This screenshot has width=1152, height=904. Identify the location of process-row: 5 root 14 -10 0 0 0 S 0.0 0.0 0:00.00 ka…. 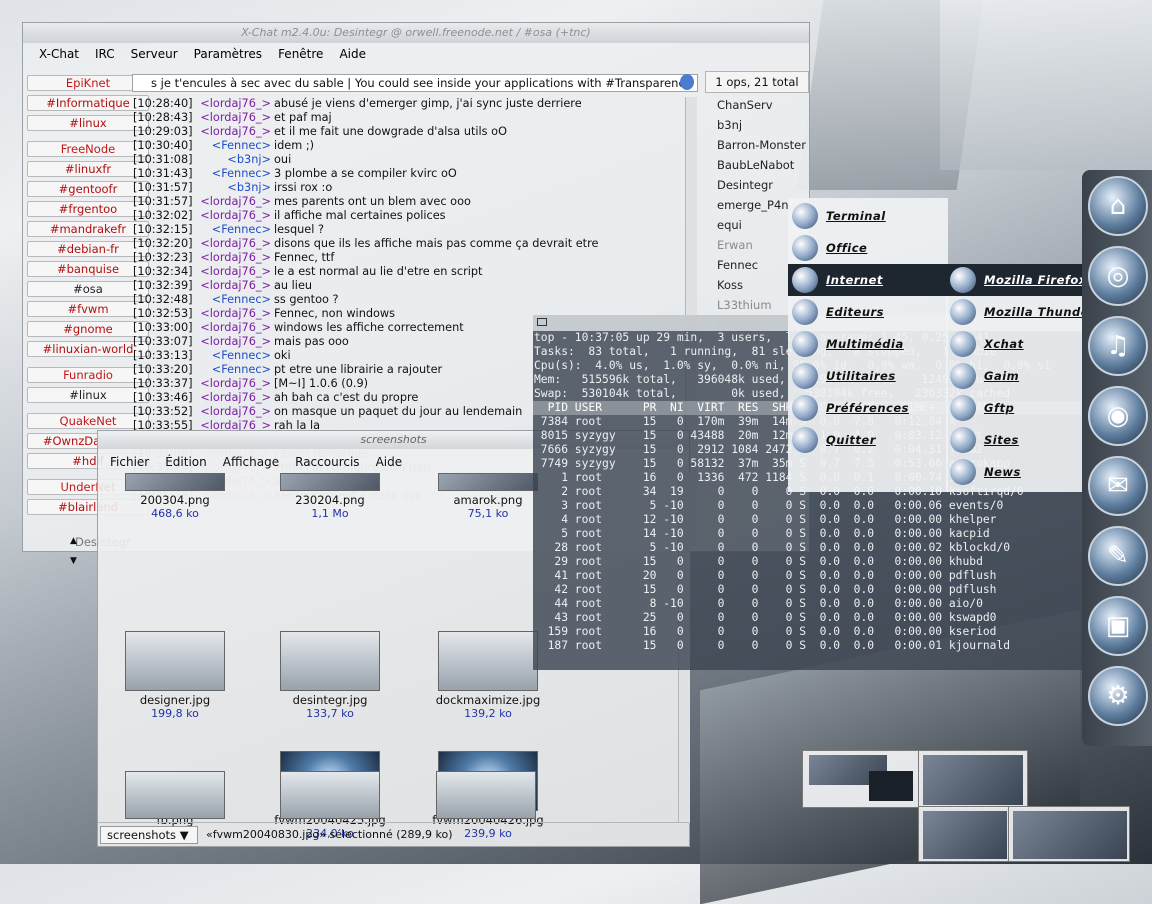
(809, 534).